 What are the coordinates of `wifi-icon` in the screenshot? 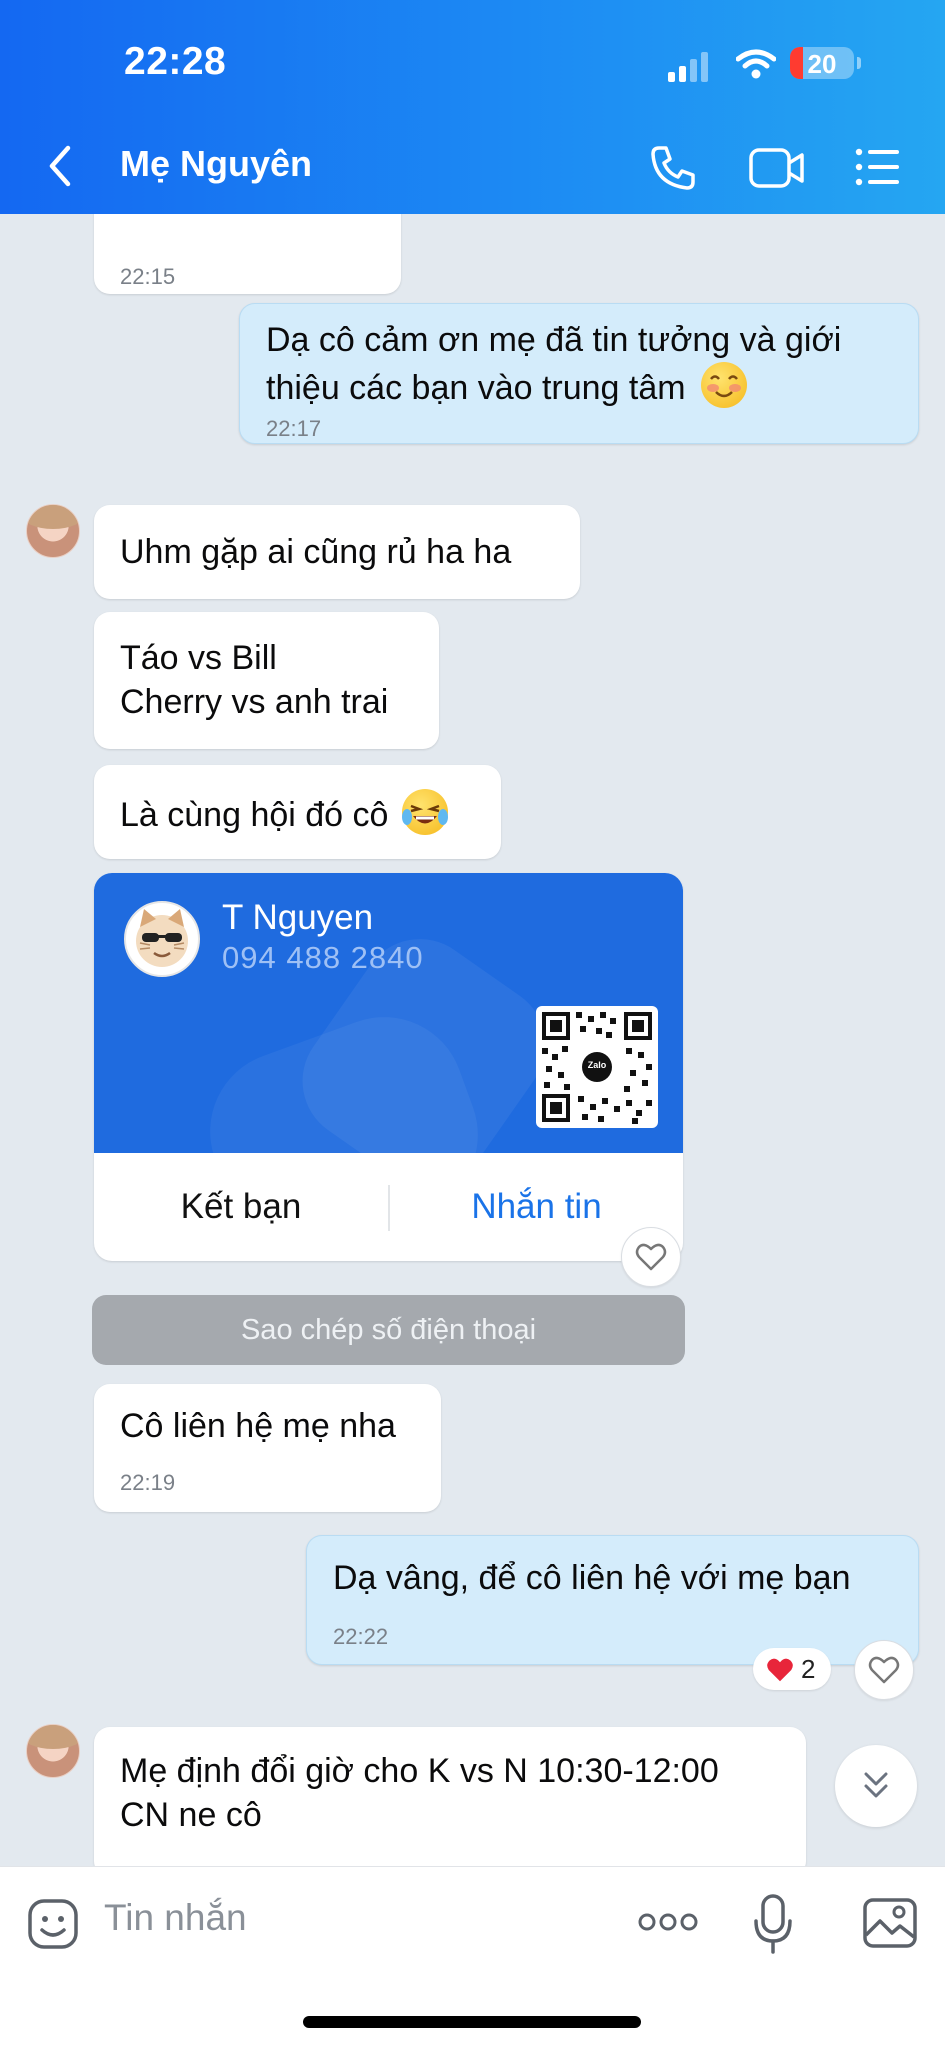 It's located at (756, 64).